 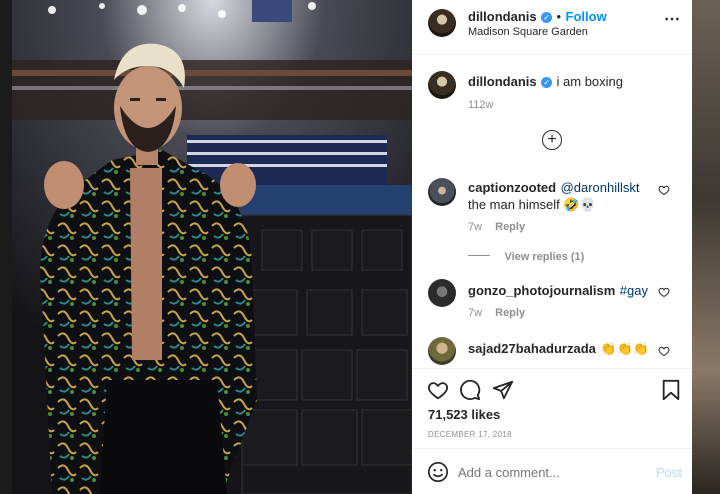 I want to click on more-options-icon: ⋯, so click(x=672, y=19).